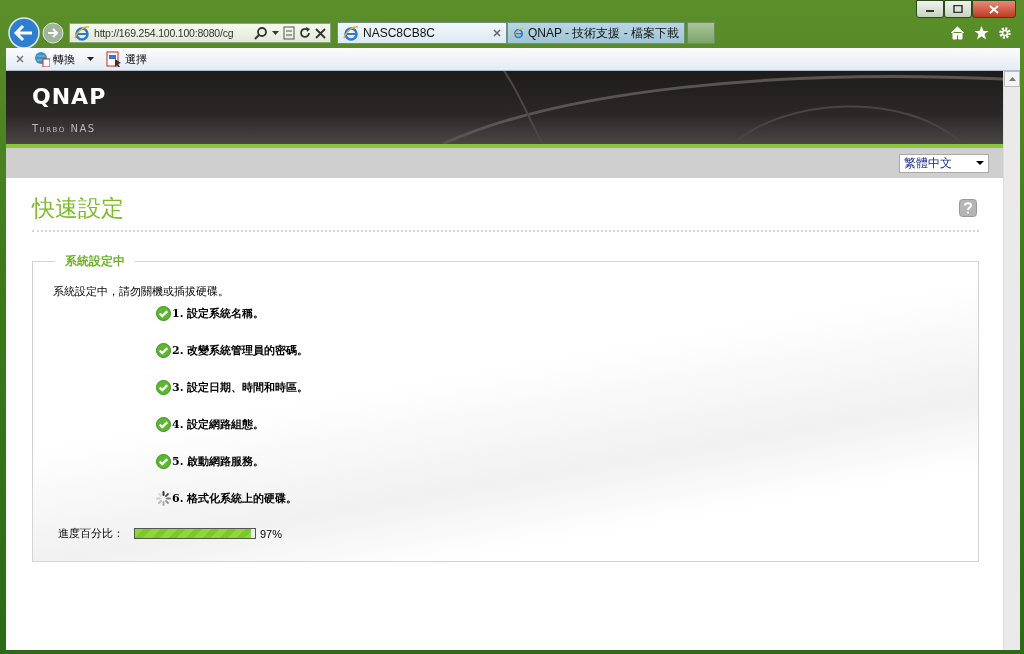 This screenshot has width=1024, height=654. Describe the element at coordinates (235, 498) in the screenshot. I see `step-text: 6. 格式化系統上的硬碟。` at that location.